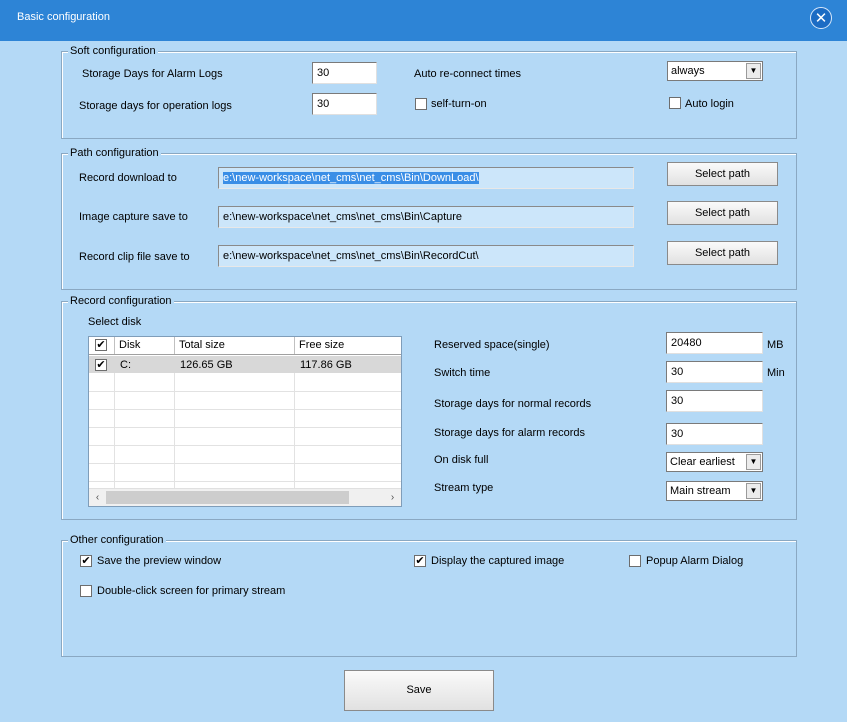  What do you see at coordinates (155, 106) in the screenshot?
I see `operation-logs-days-label: Storage days for operation logs` at bounding box center [155, 106].